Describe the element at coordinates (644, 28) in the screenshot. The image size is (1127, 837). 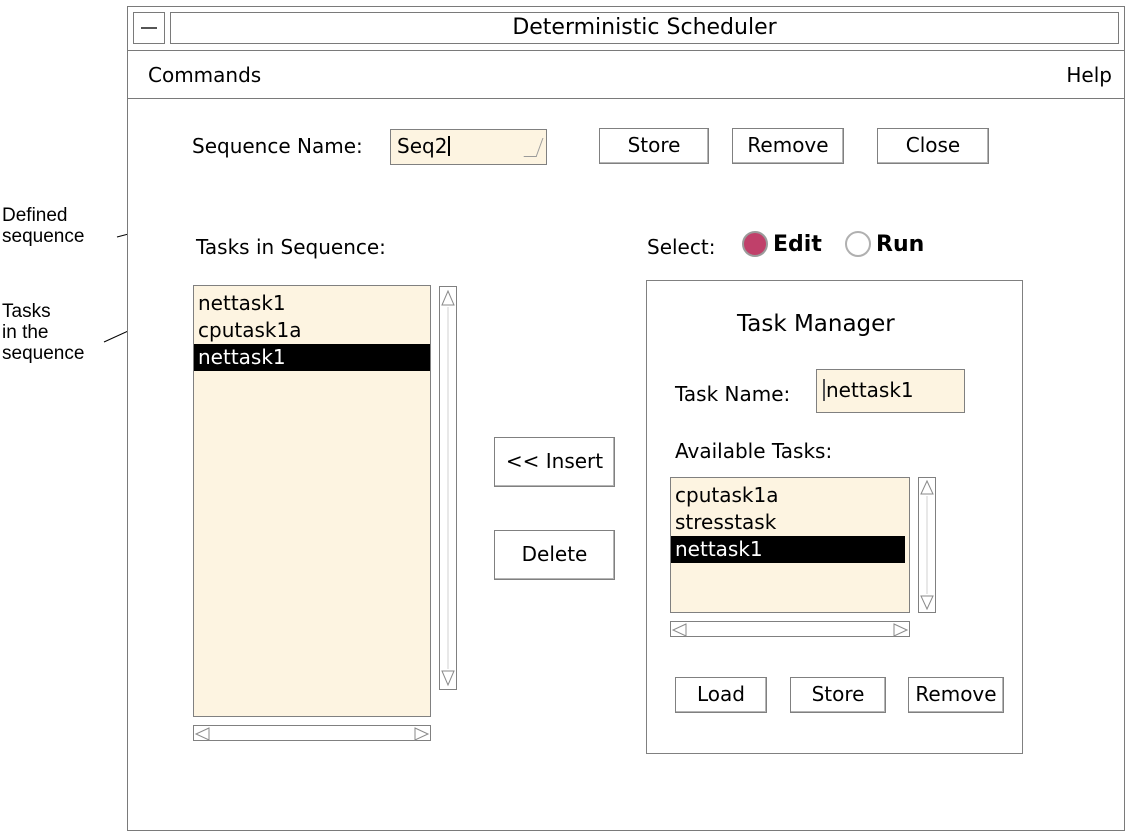
I see `window-title: Deterministic Scheduler` at that location.